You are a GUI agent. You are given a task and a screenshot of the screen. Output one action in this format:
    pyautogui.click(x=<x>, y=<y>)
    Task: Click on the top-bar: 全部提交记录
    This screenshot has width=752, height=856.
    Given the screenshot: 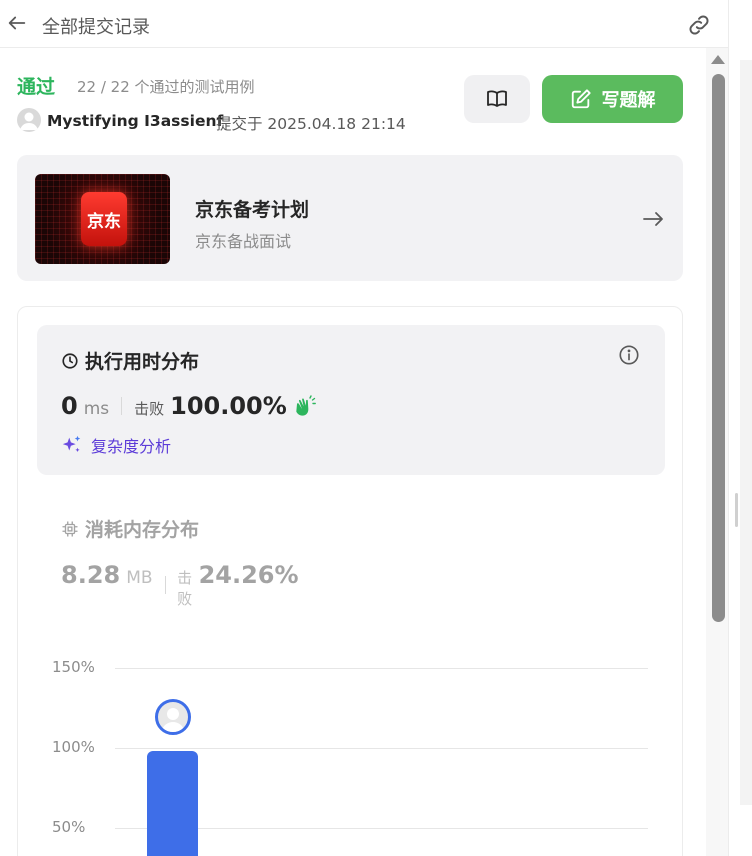 What is the action you would take?
    pyautogui.click(x=364, y=24)
    